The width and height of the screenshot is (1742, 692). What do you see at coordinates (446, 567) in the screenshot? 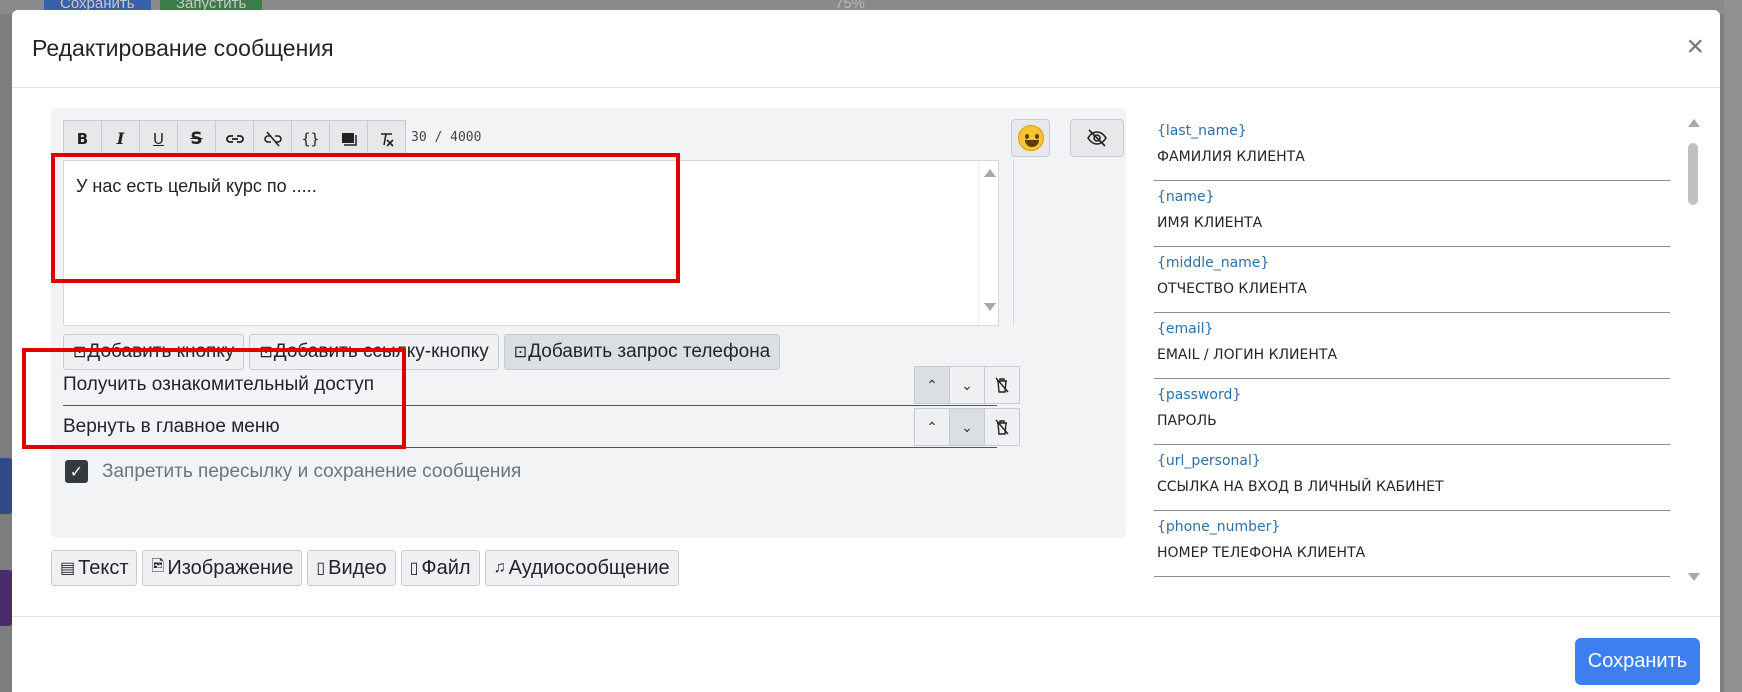
I see `file-type-label: Файл` at bounding box center [446, 567].